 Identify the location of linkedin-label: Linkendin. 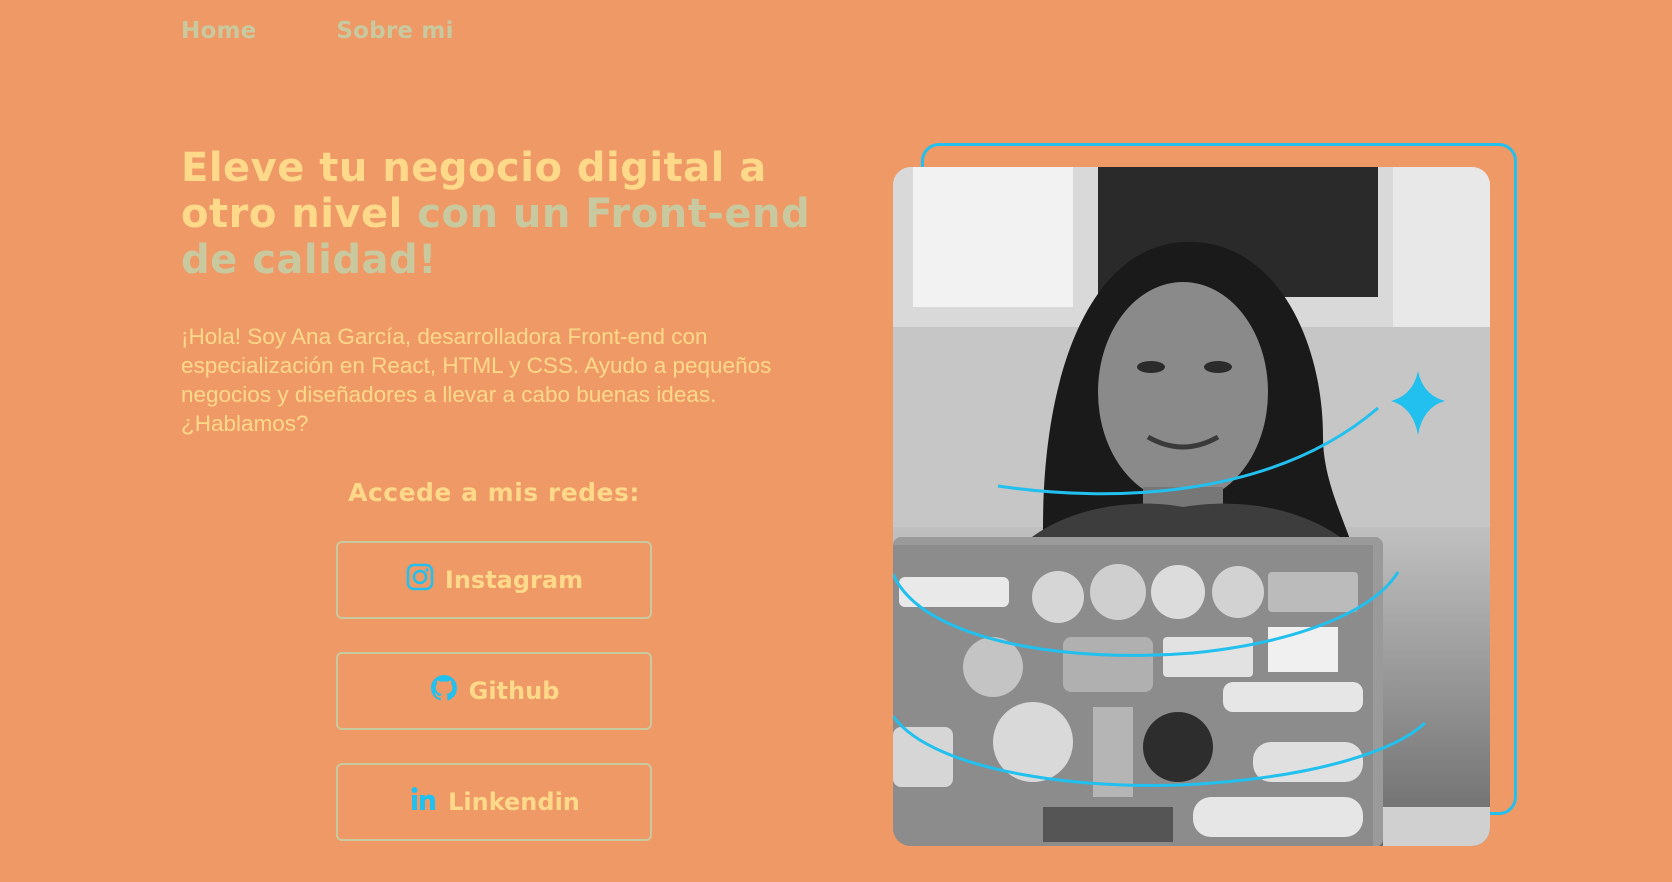
(514, 802).